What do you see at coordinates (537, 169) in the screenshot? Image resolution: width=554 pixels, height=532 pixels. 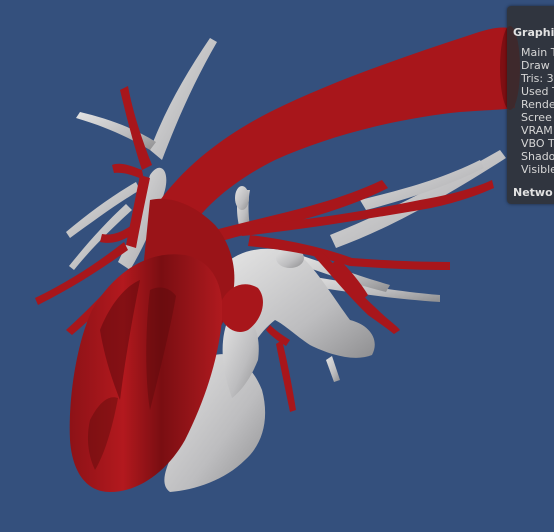 I see `stats-visible: Visible` at bounding box center [537, 169].